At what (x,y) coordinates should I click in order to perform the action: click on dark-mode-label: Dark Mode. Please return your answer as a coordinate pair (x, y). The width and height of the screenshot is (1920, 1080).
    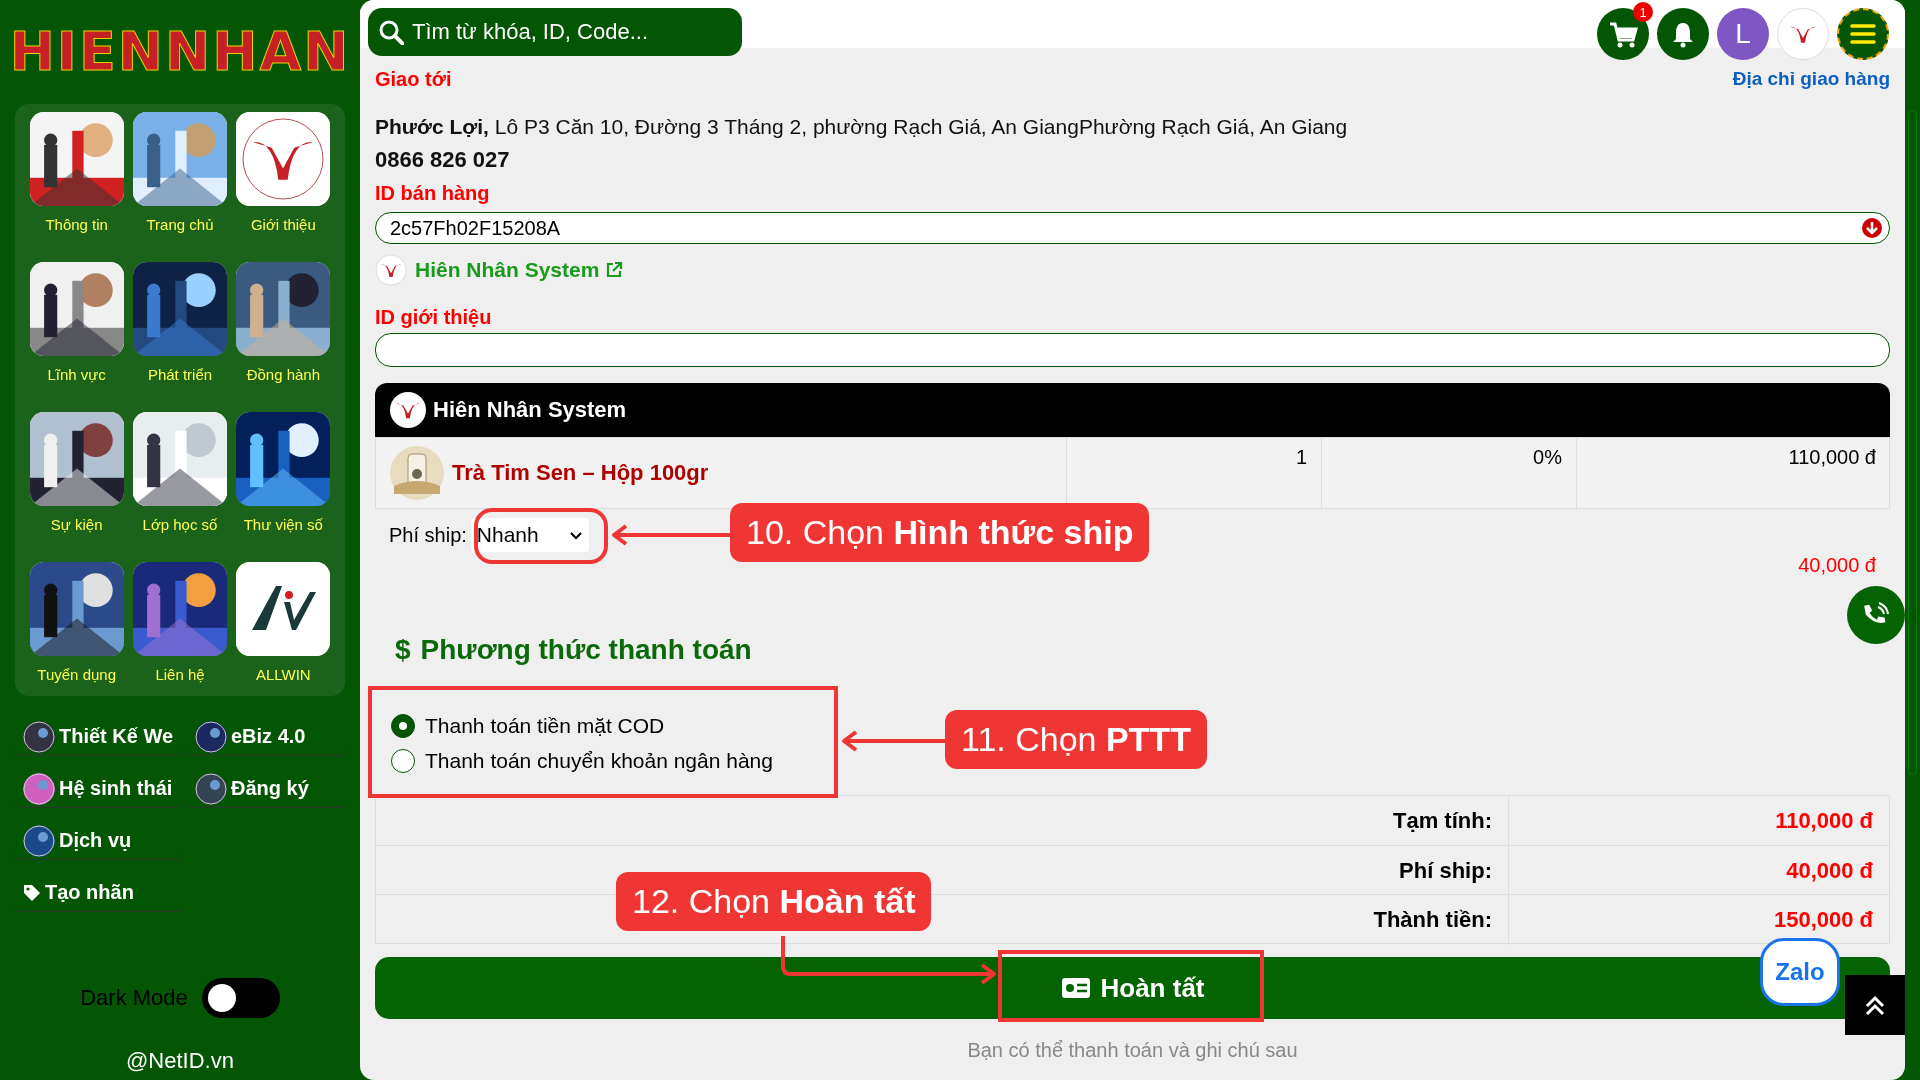
    Looking at the image, I should click on (134, 998).